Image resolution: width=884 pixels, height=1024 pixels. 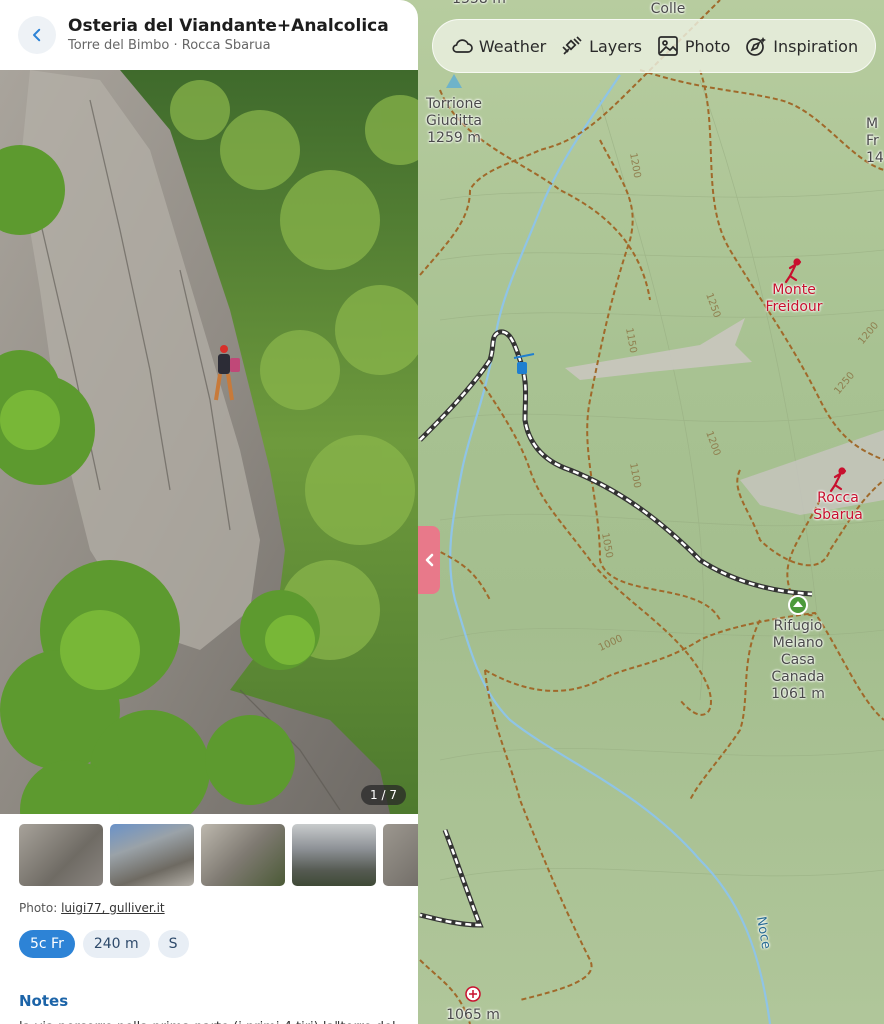 I want to click on route-tags: 5c Fr 240 m S, so click(x=209, y=936).